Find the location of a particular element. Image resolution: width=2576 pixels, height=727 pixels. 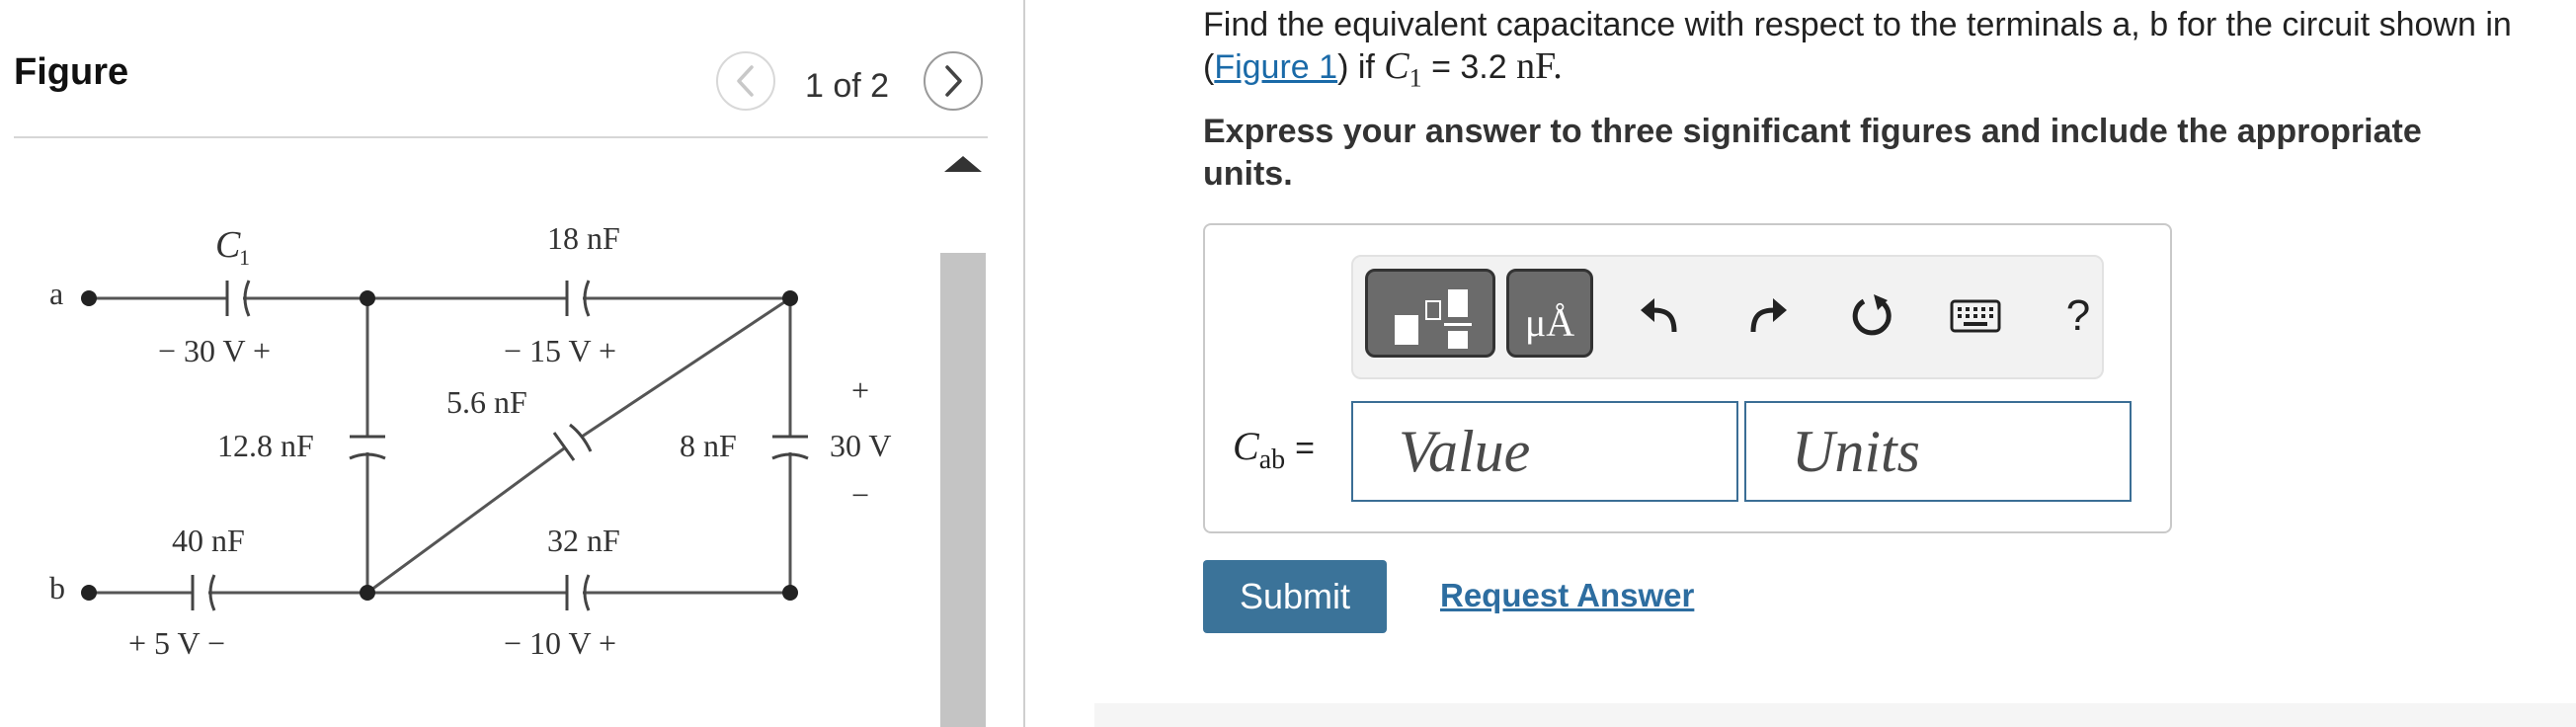

bottom-strip is located at coordinates (1835, 715).